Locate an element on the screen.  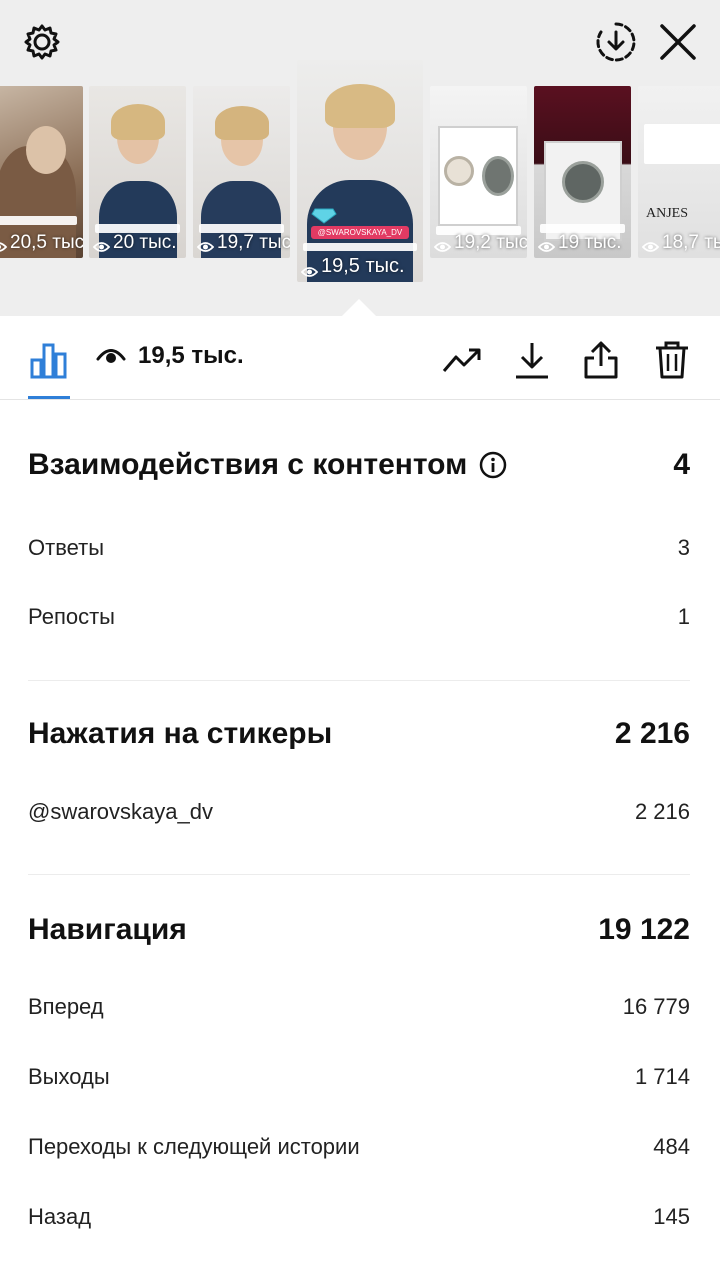
gem-sticker-icon is located at coordinates (324, 216).